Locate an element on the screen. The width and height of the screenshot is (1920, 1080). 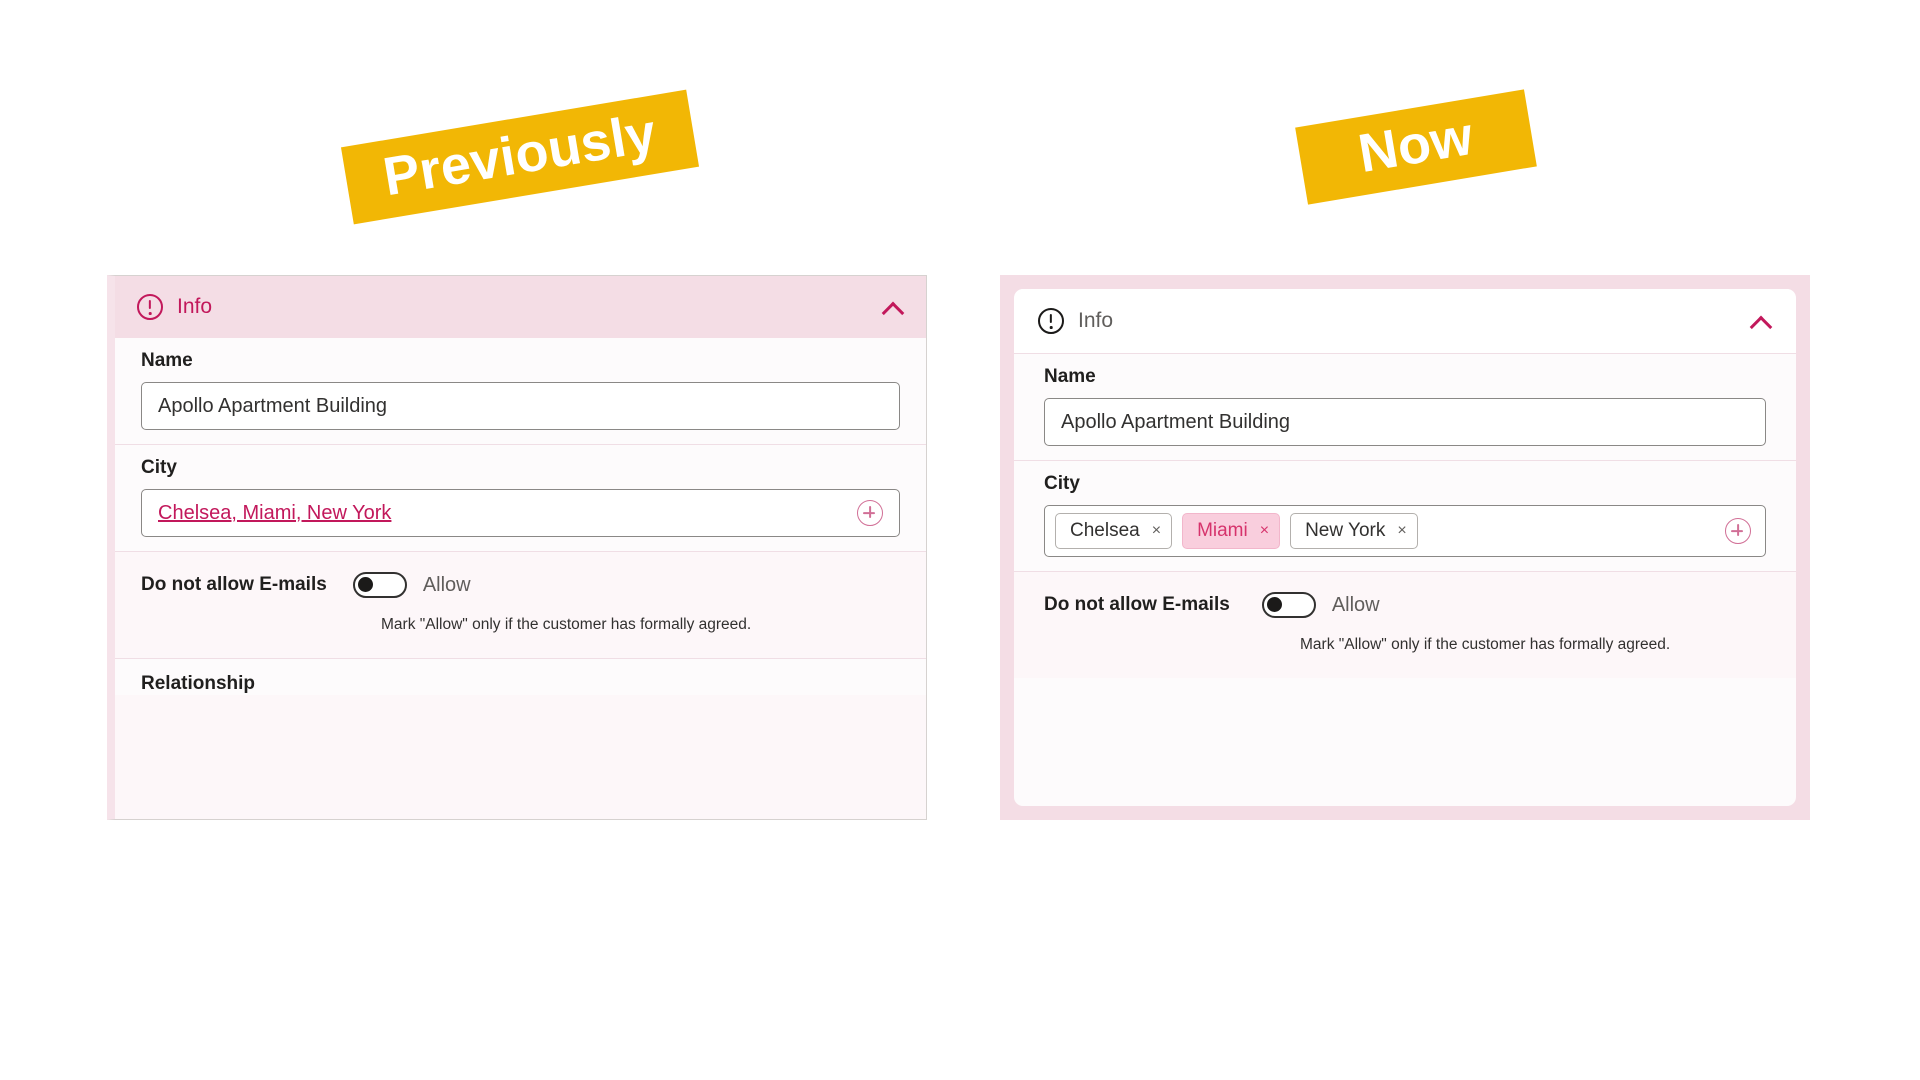
relationship-field-label: Relationship is located at coordinates (198, 684).